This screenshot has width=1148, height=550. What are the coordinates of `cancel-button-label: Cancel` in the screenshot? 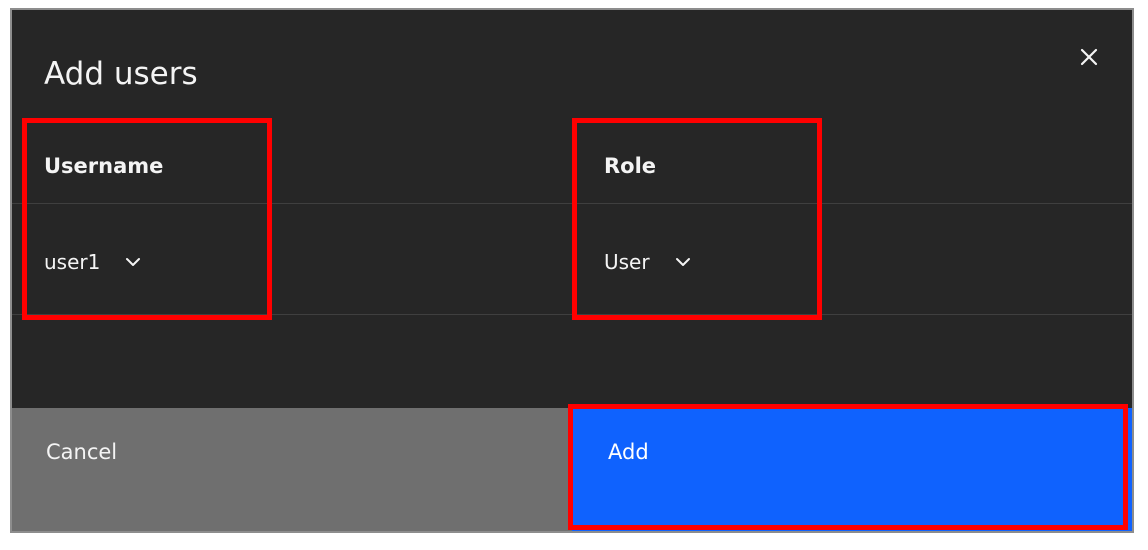 It's located at (82, 452).